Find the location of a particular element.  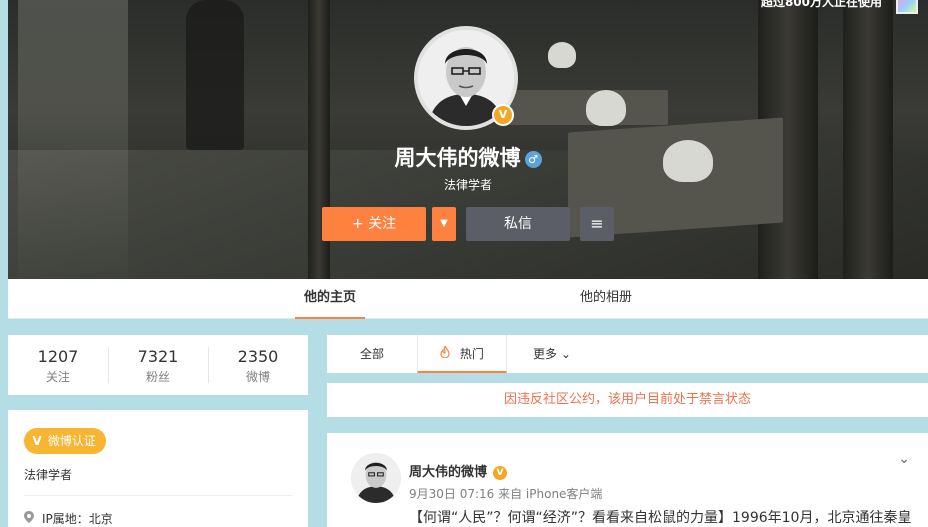

post-menu-chevron-icon: ⌄ is located at coordinates (904, 459).